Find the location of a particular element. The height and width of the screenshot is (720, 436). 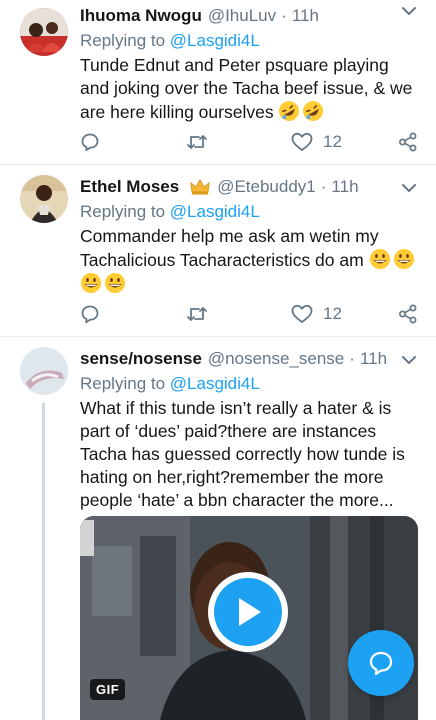

compose-button is located at coordinates (381, 663).